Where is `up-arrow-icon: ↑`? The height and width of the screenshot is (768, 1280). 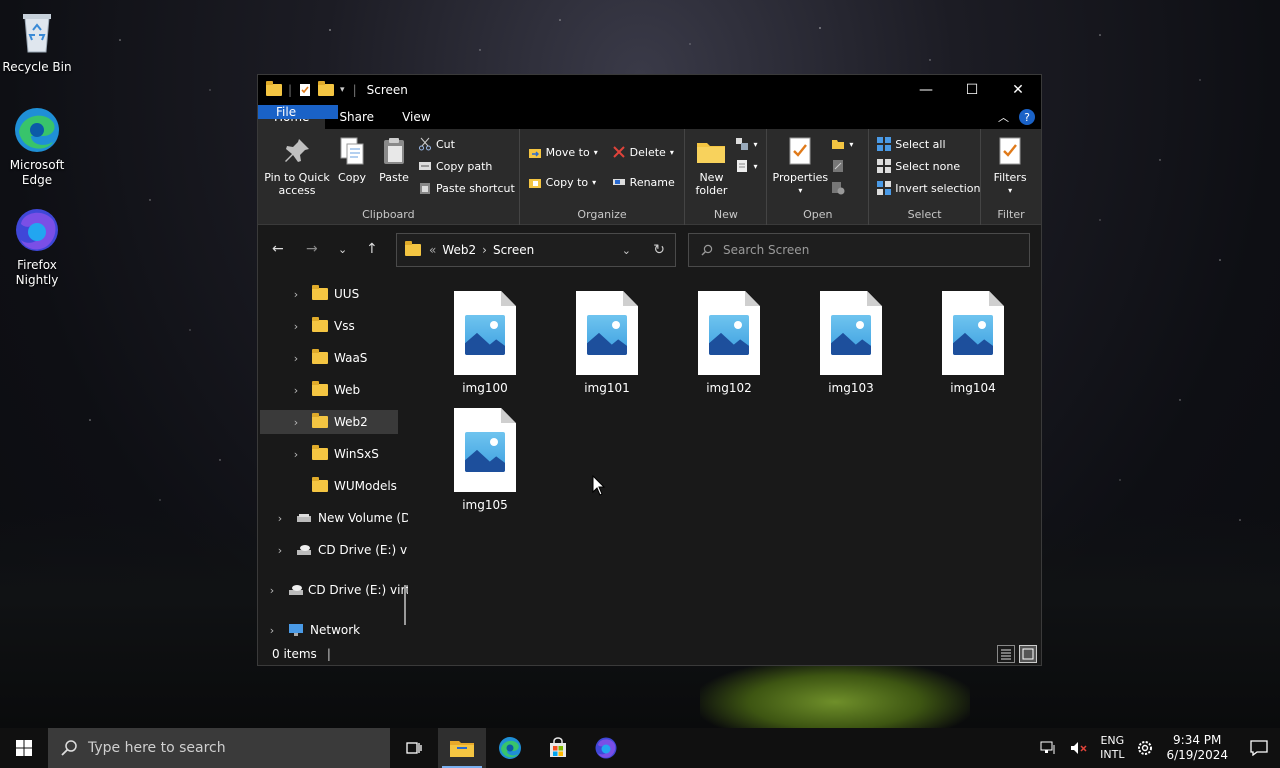
up-arrow-icon: ↑ is located at coordinates (372, 249).